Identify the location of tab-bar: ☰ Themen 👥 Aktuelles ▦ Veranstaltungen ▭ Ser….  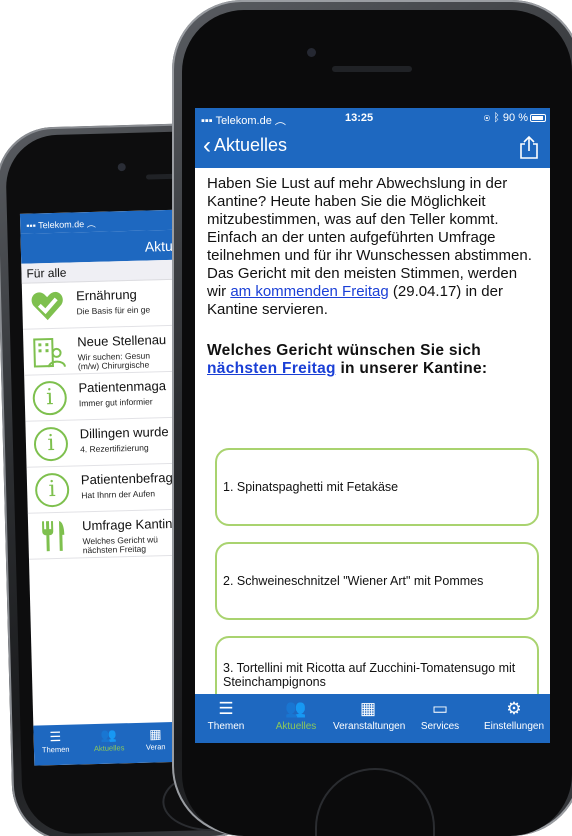
(372, 718).